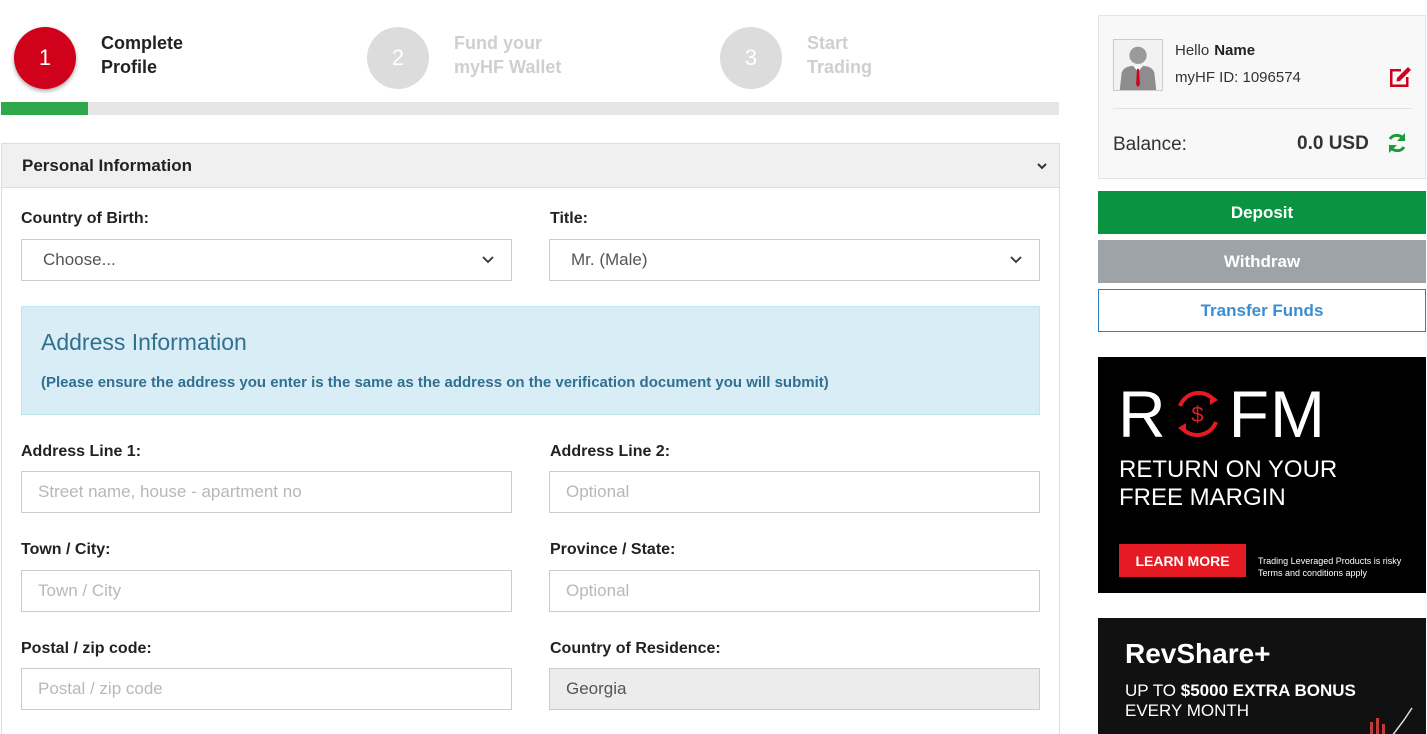 The width and height of the screenshot is (1427, 734). Describe the element at coordinates (1138, 65) in the screenshot. I see `user-avatar-icon` at that location.